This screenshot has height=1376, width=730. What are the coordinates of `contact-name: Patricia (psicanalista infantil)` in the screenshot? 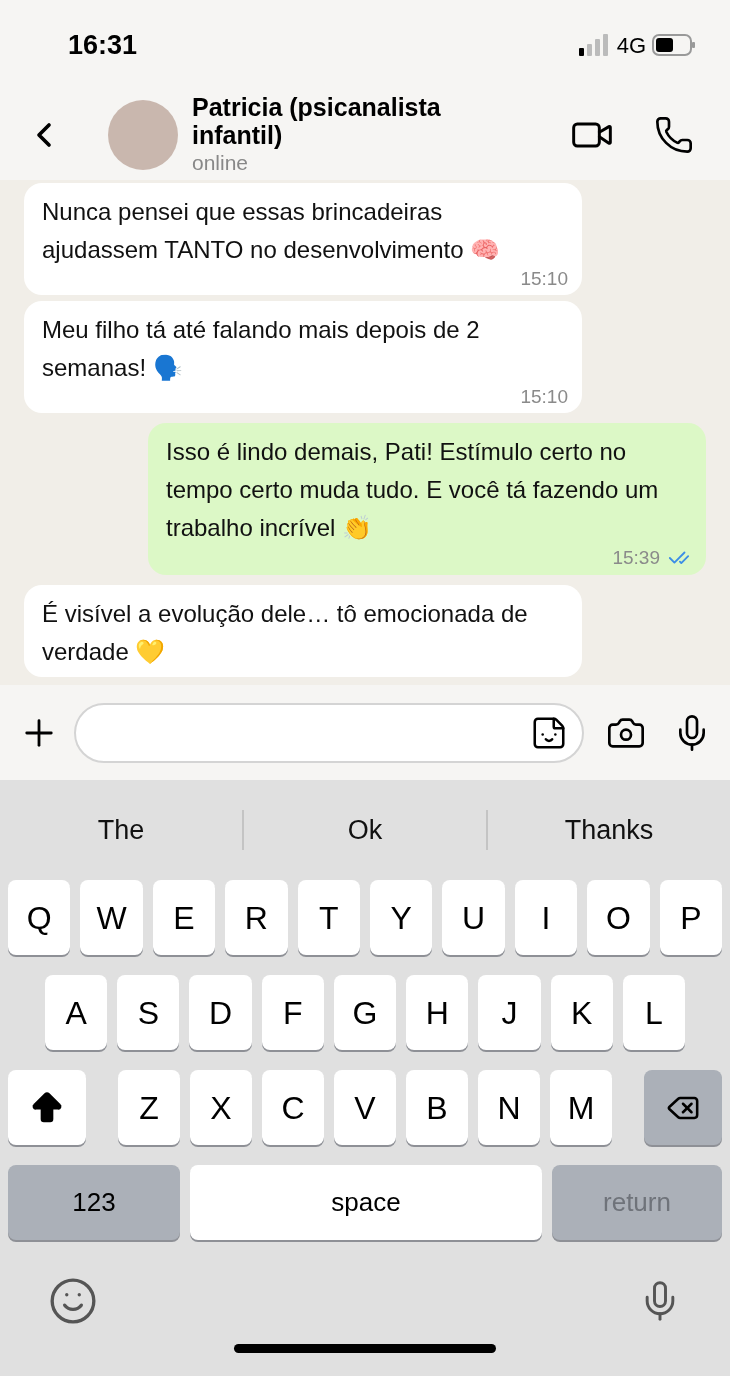 It's located at (337, 121).